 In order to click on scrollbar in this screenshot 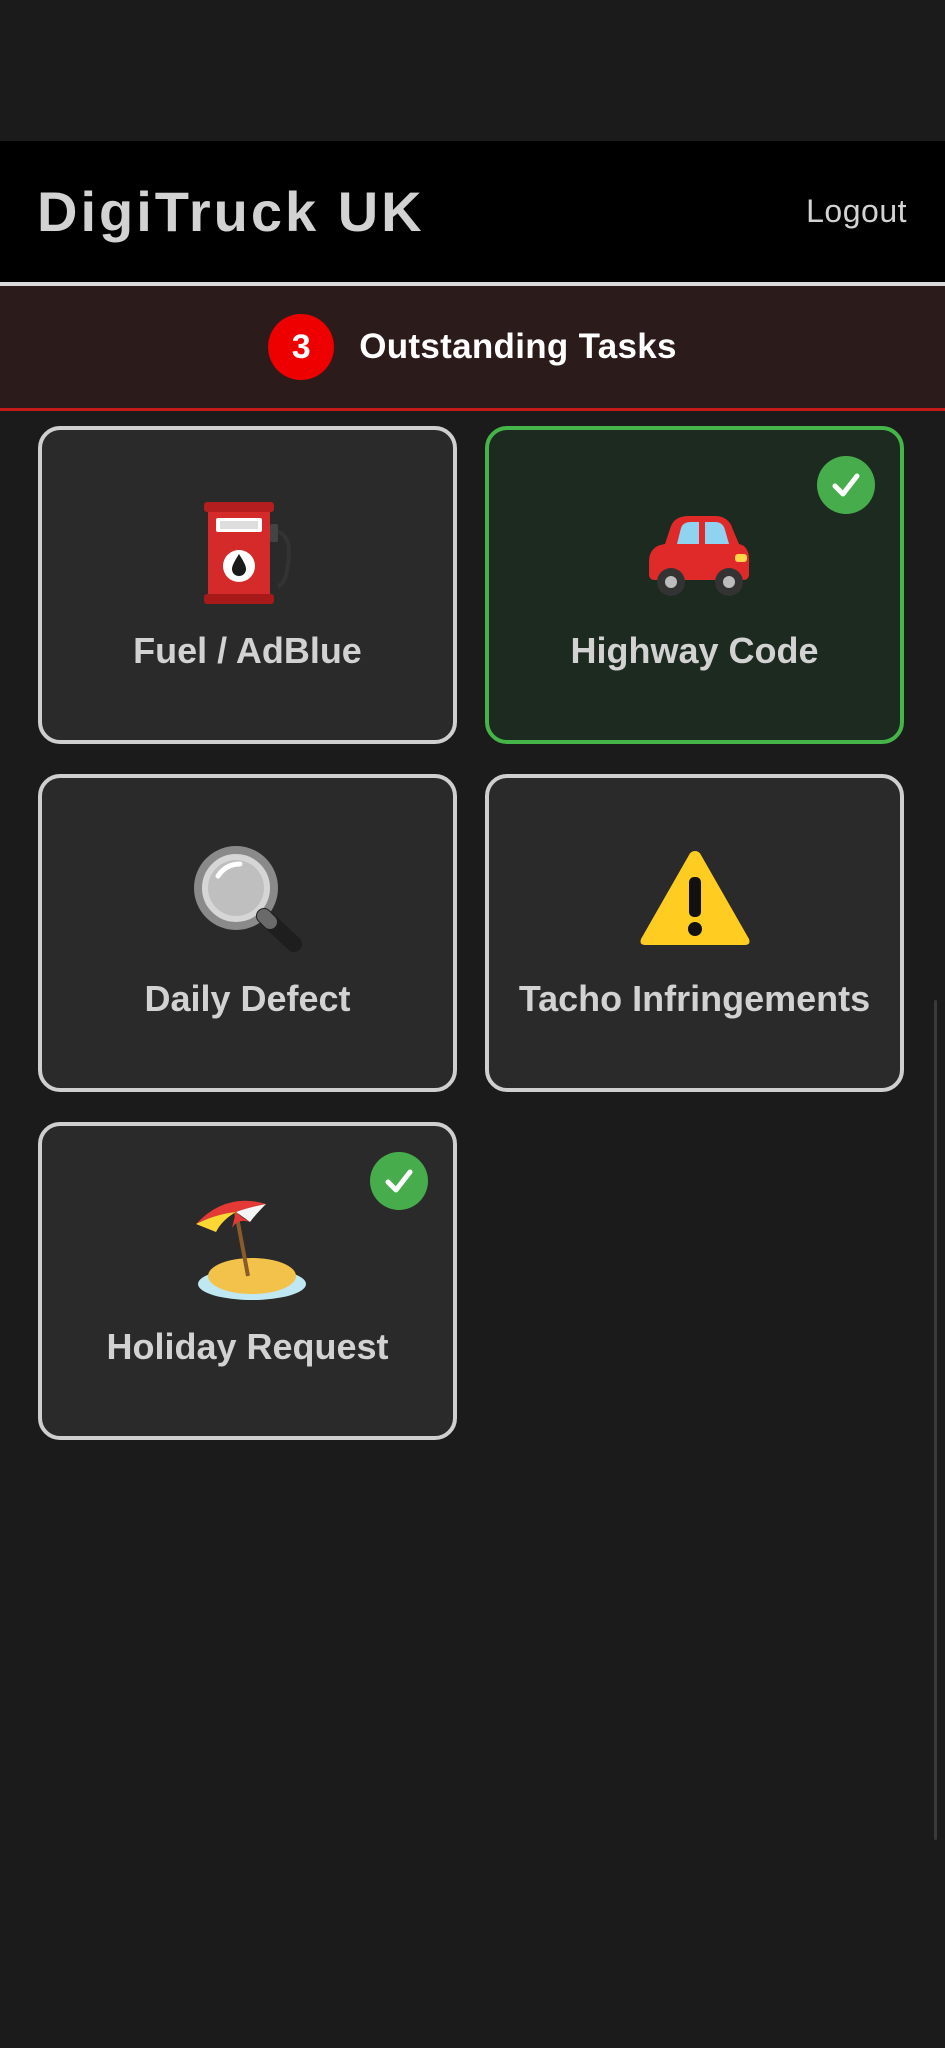, I will do `click(935, 1420)`.